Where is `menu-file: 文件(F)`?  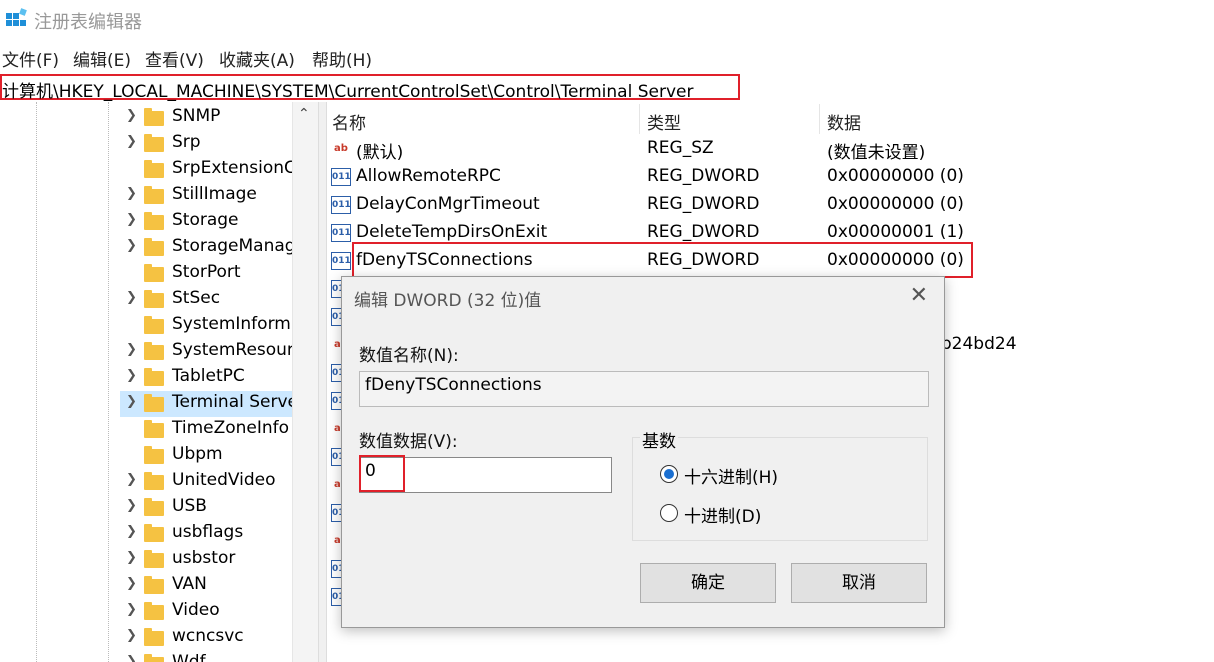 menu-file: 文件(F) is located at coordinates (30, 58).